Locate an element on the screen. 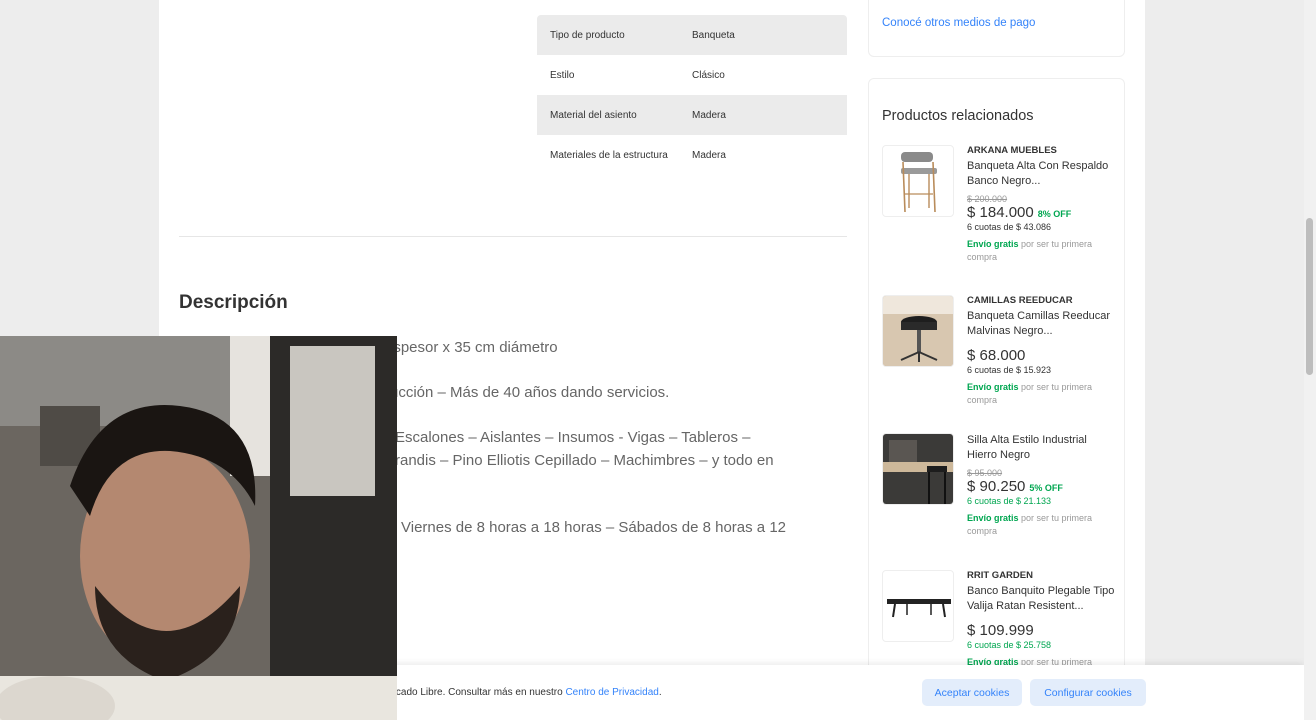 This screenshot has height=720, width=1316. installments-text: 6 cuotas de $ 25.758 is located at coordinates (1009, 645).